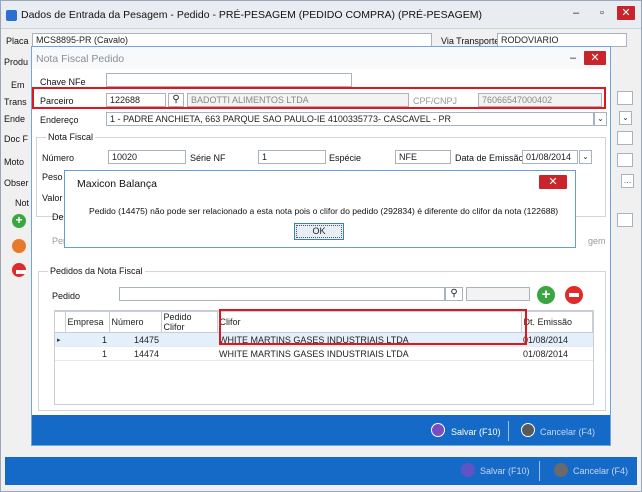  Describe the element at coordinates (470, 41) in the screenshot. I see `via-transporte-label: Via Transporte` at that location.